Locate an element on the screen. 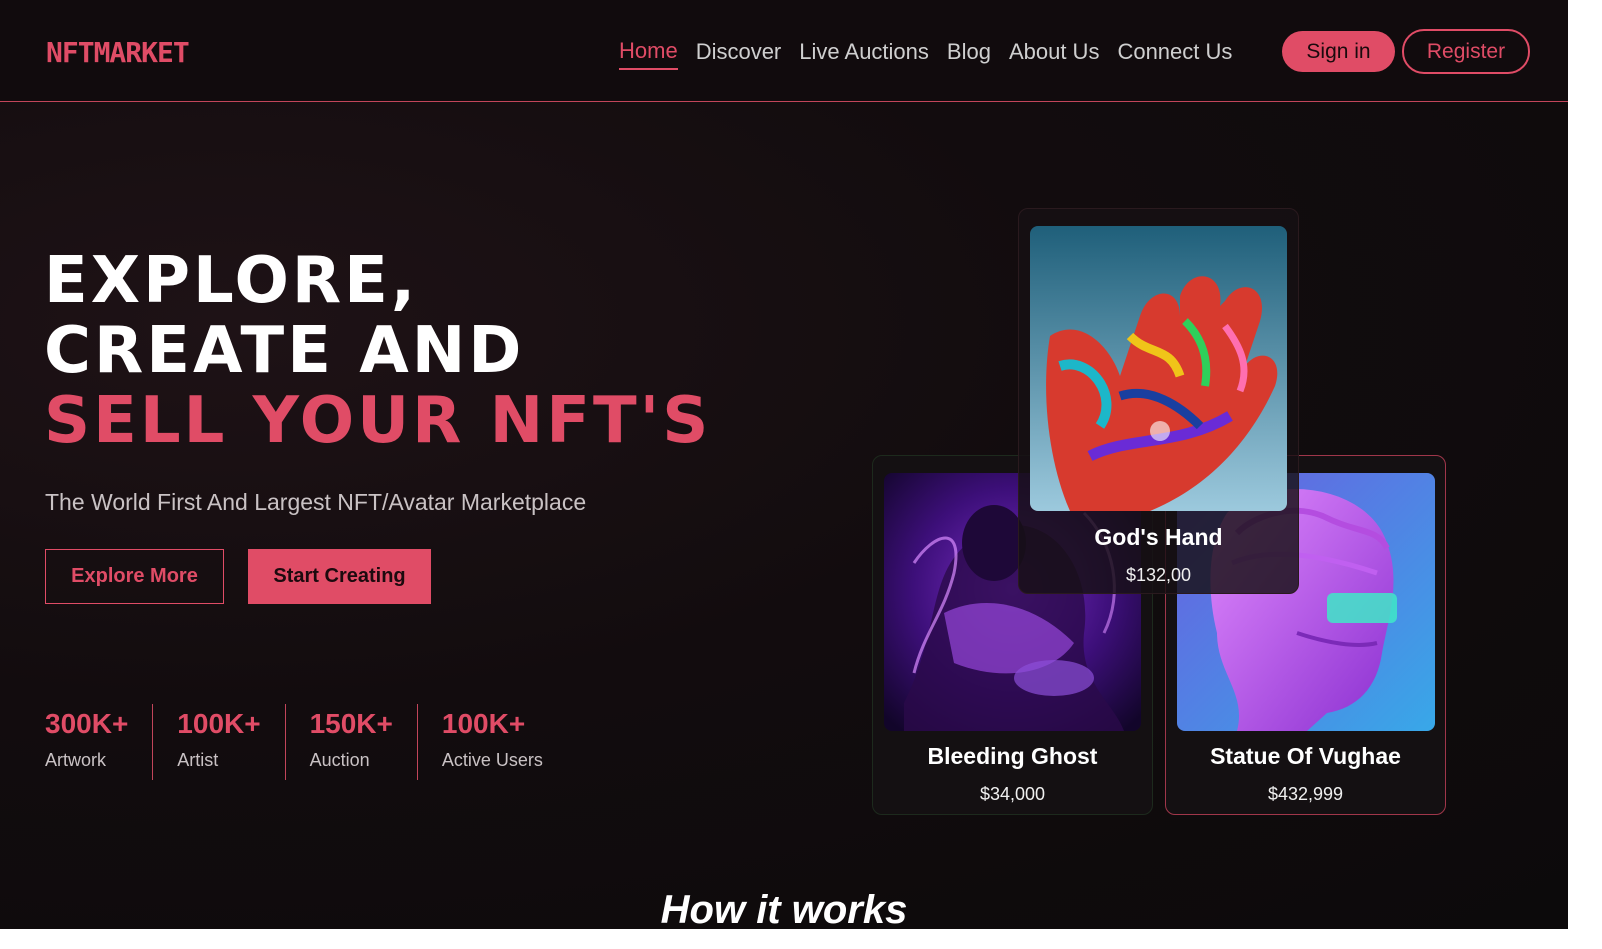  nft-card-title: Statue Of Vughae is located at coordinates (1305, 756).